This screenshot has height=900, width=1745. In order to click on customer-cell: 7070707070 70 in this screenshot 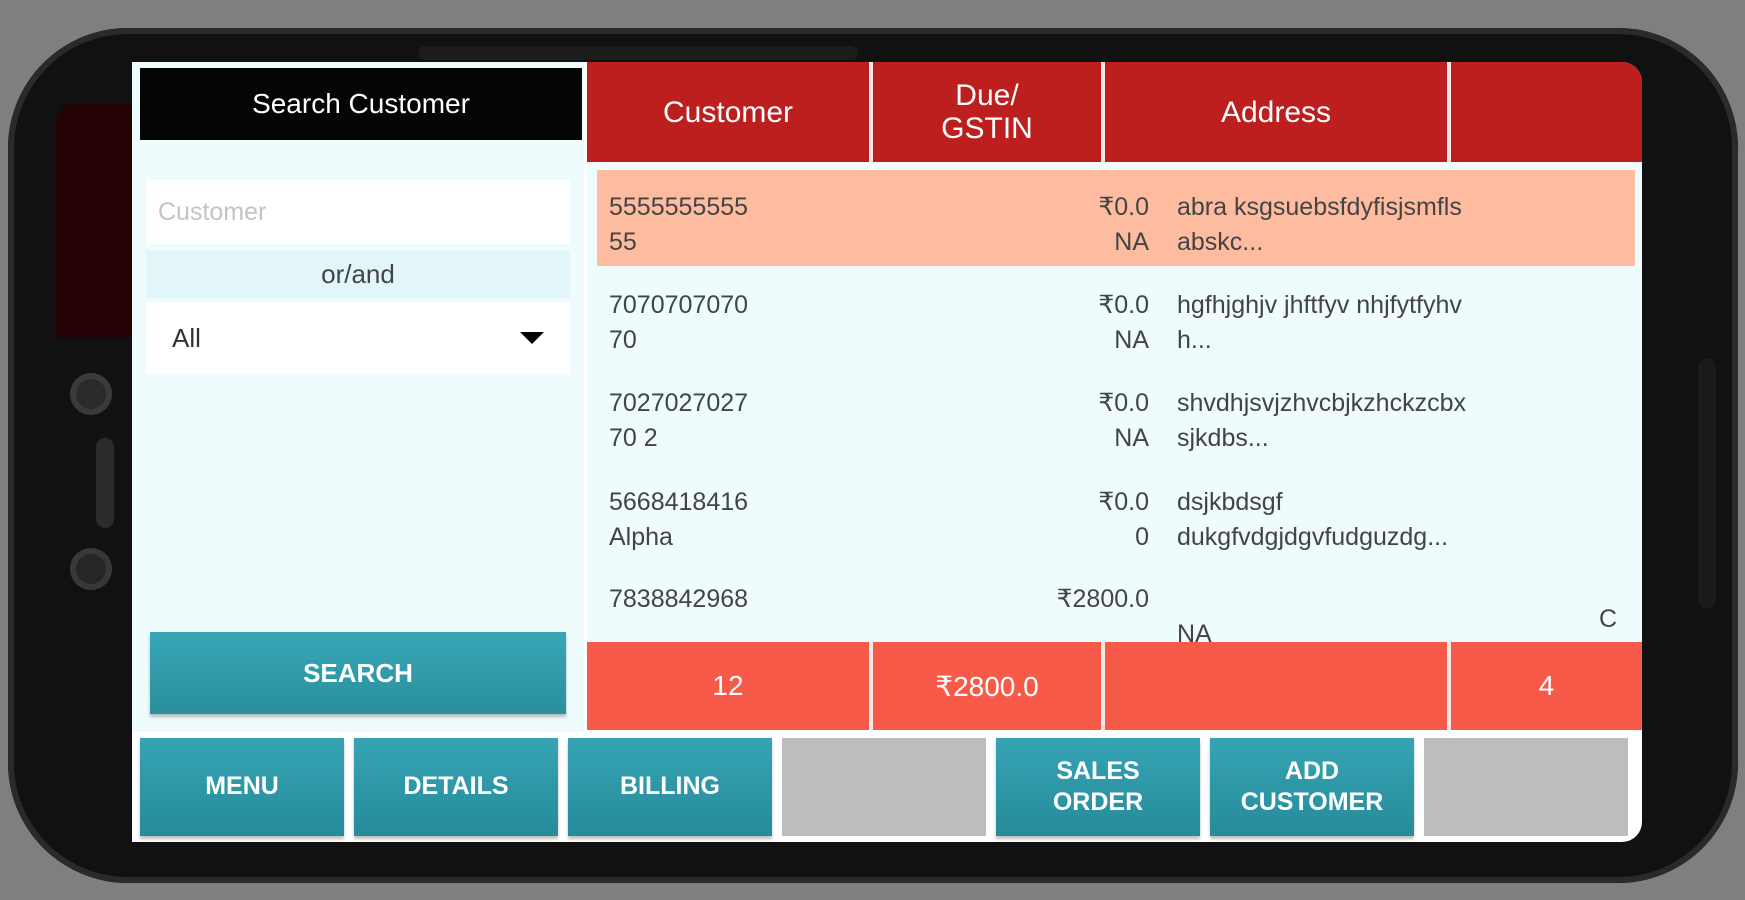, I will do `click(679, 322)`.